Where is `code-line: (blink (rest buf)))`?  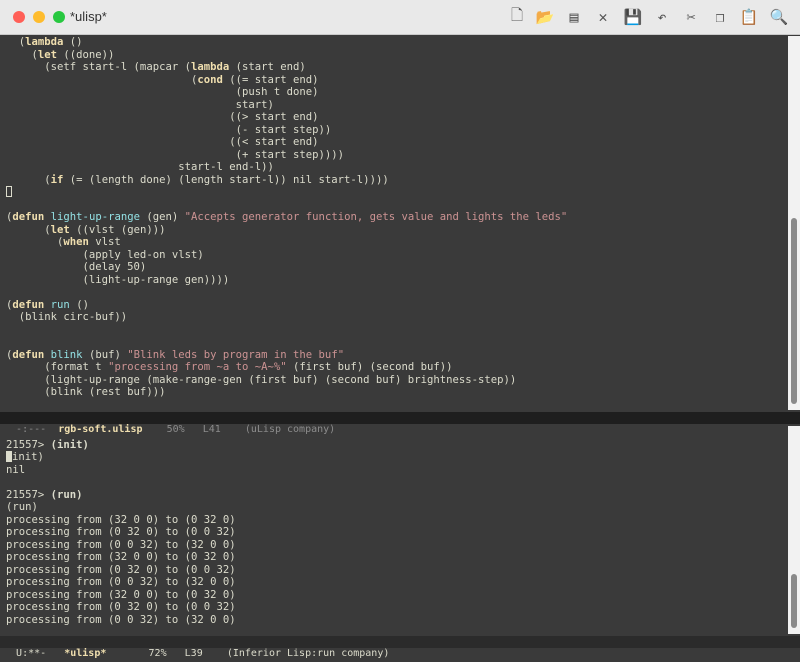
code-line: (blink (rest buf))) is located at coordinates (397, 392).